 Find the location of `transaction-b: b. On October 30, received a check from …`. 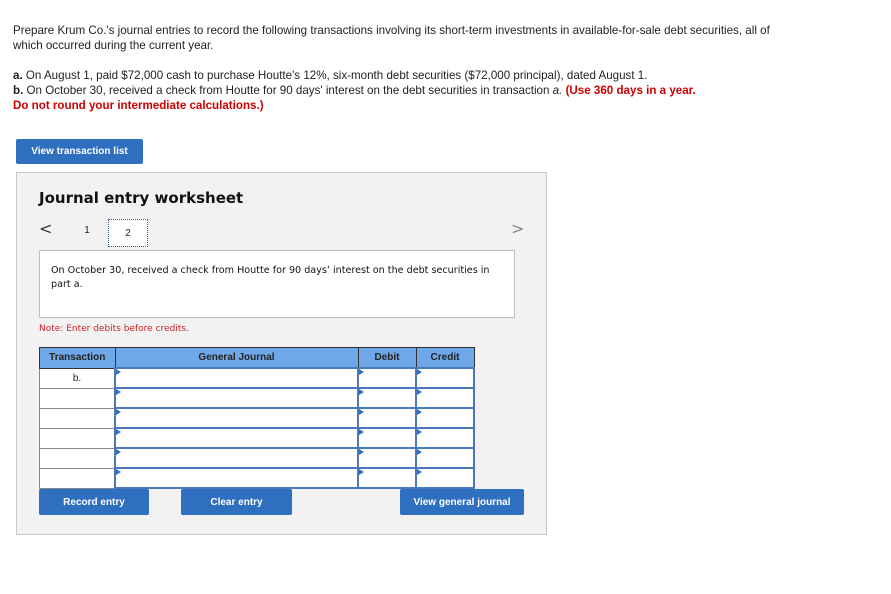

transaction-b: b. On October 30, received a check from … is located at coordinates (393, 90).